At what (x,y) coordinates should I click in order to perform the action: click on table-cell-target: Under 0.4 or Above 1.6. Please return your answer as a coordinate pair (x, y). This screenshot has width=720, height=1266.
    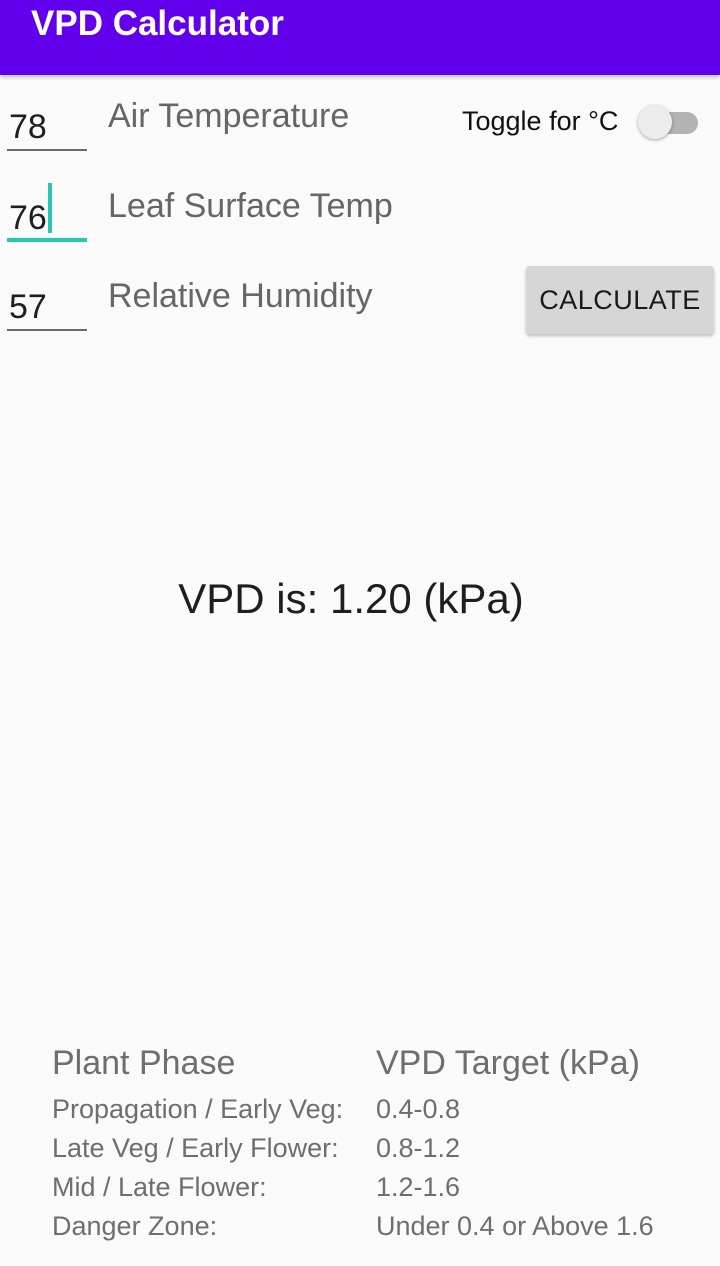
    Looking at the image, I should click on (515, 1226).